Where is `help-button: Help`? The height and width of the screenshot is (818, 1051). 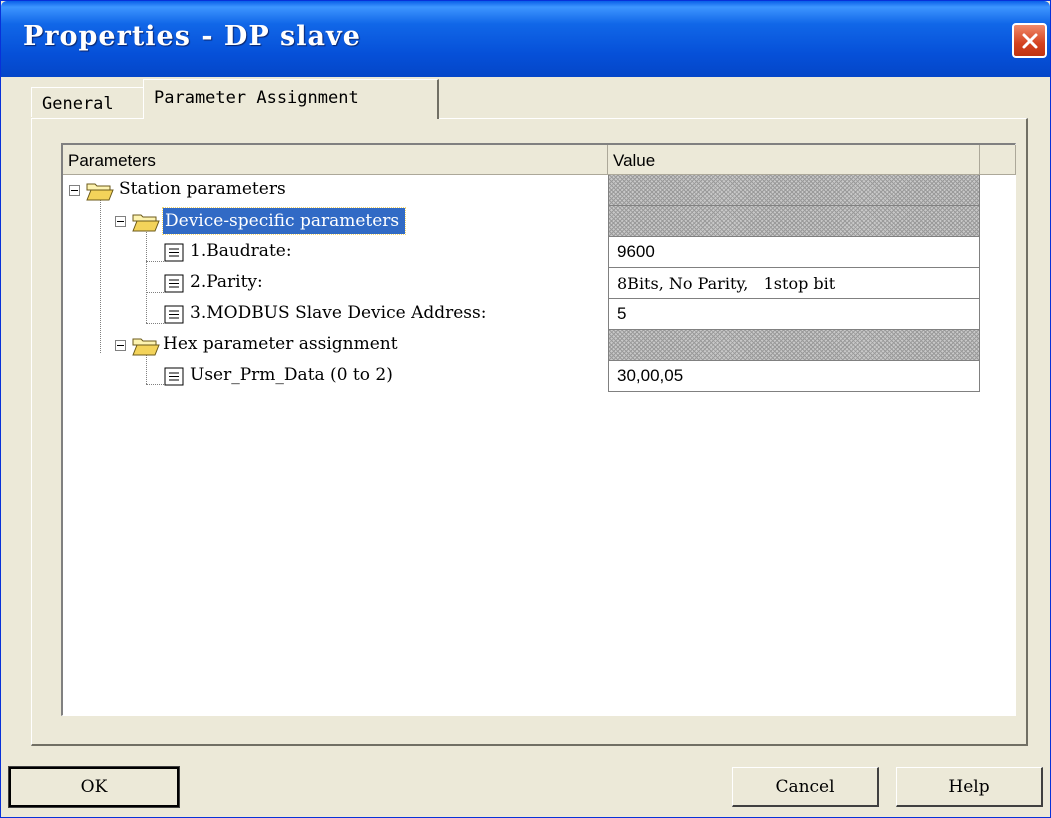
help-button: Help is located at coordinates (969, 787).